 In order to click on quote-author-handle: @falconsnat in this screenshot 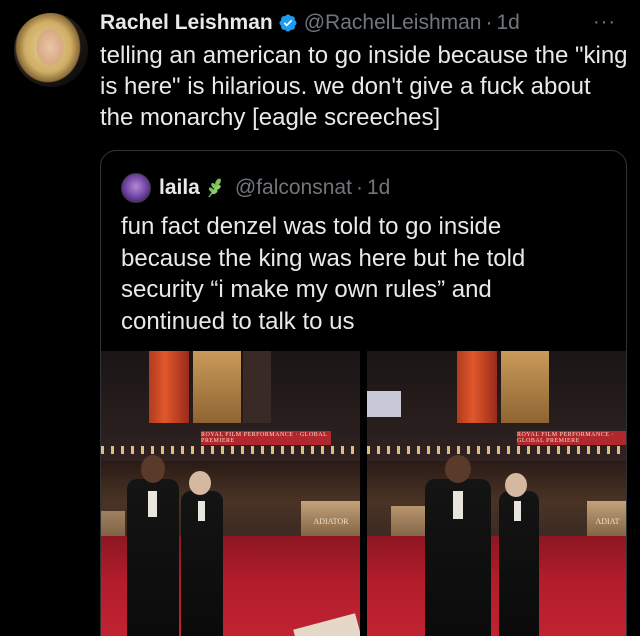, I will do `click(293, 188)`.